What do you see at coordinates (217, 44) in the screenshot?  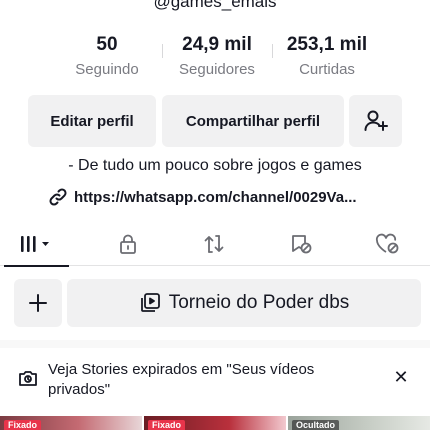 I see `stat-value: 24,9 mil` at bounding box center [217, 44].